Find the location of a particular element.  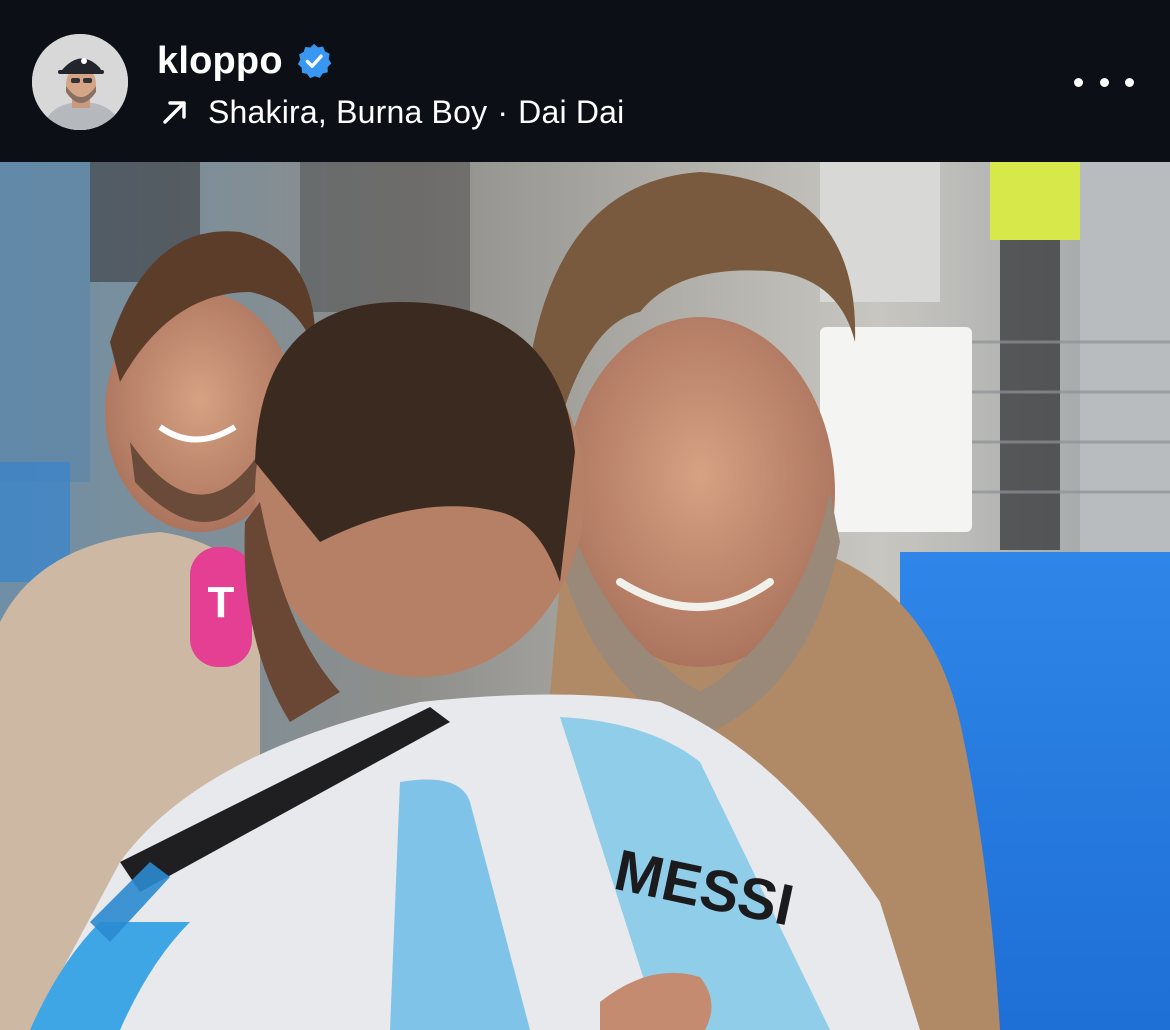

more-horizontal-icon is located at coordinates (1078, 82).